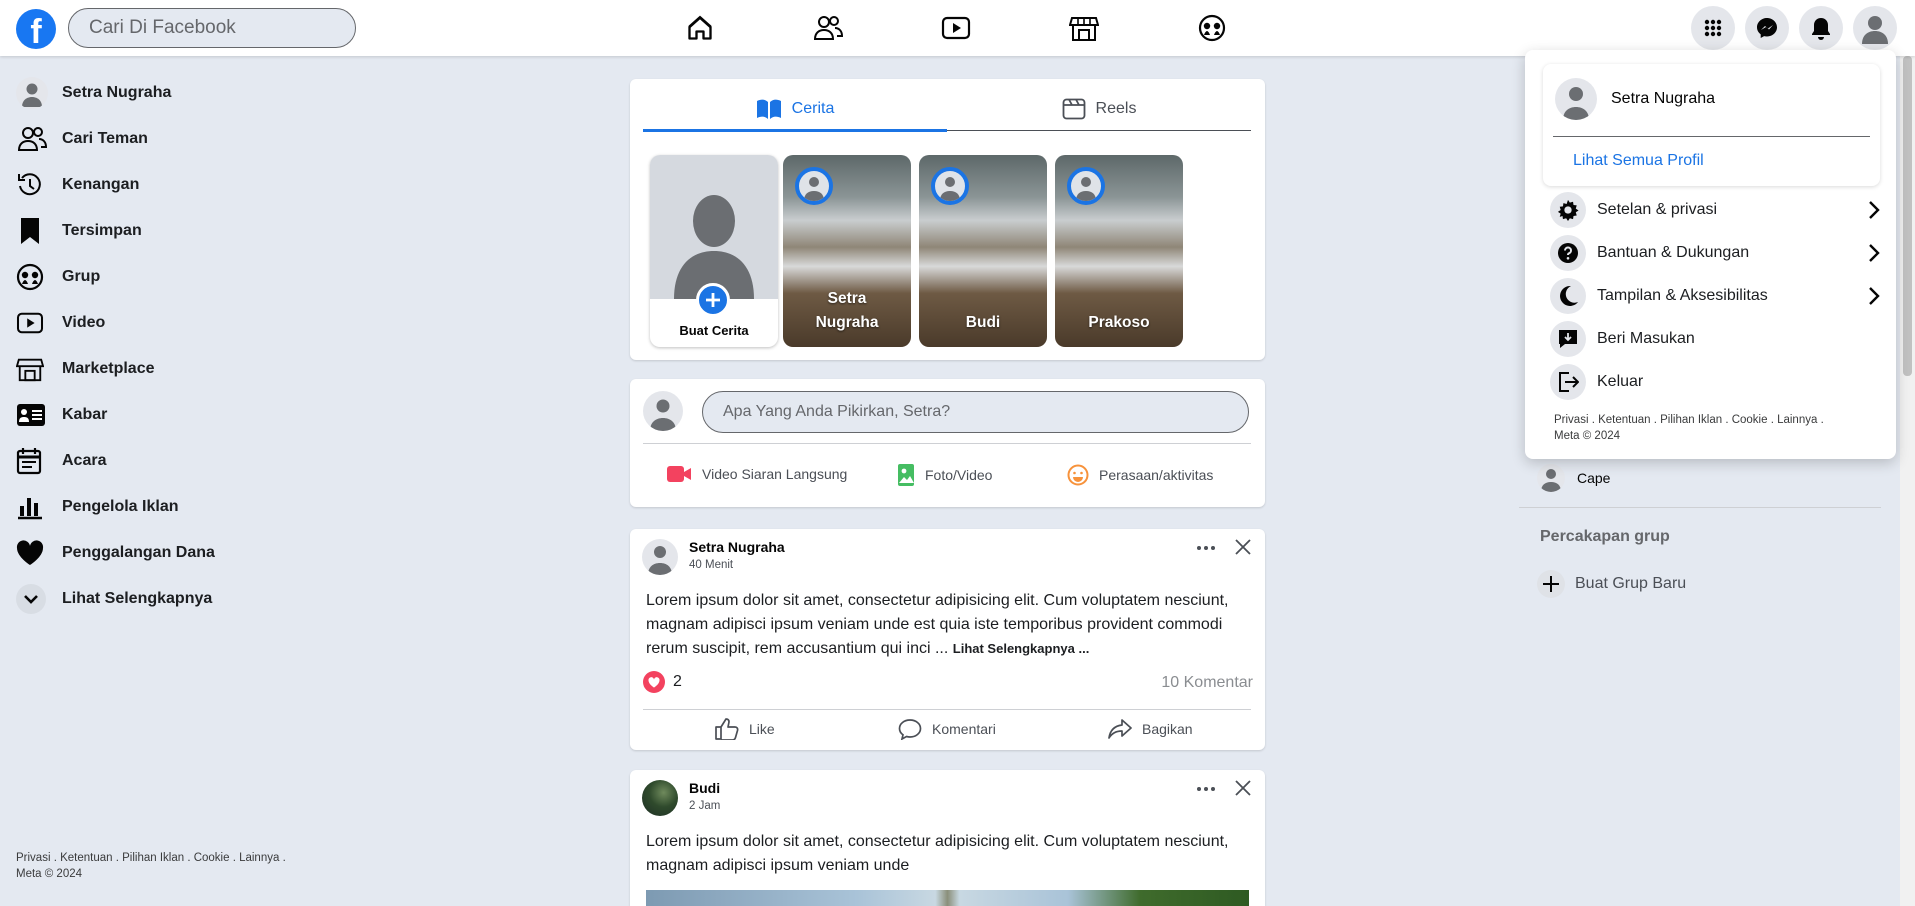 This screenshot has height=906, width=1915. I want to click on menu-item-help: Bantuan & Dukungan, so click(1715, 253).